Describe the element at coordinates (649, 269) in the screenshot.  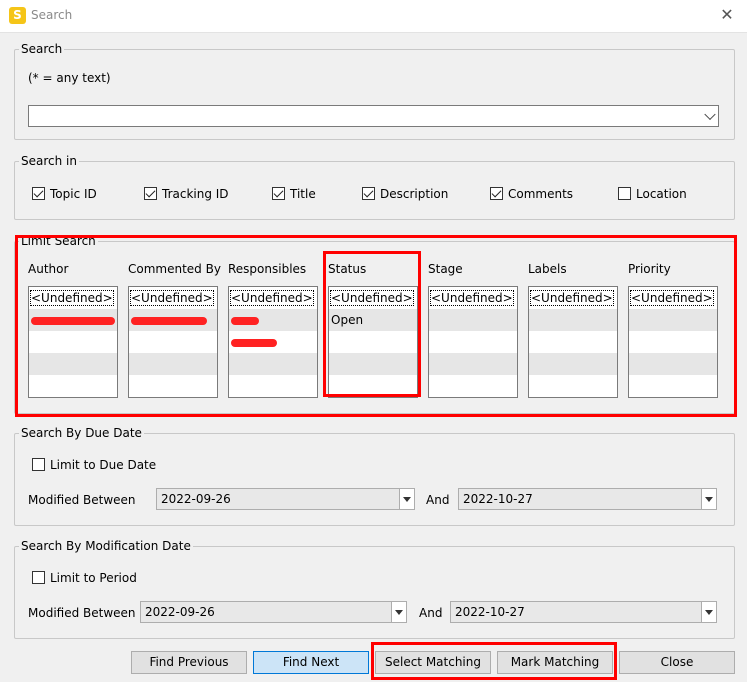
I see `priority-label: Priority` at that location.